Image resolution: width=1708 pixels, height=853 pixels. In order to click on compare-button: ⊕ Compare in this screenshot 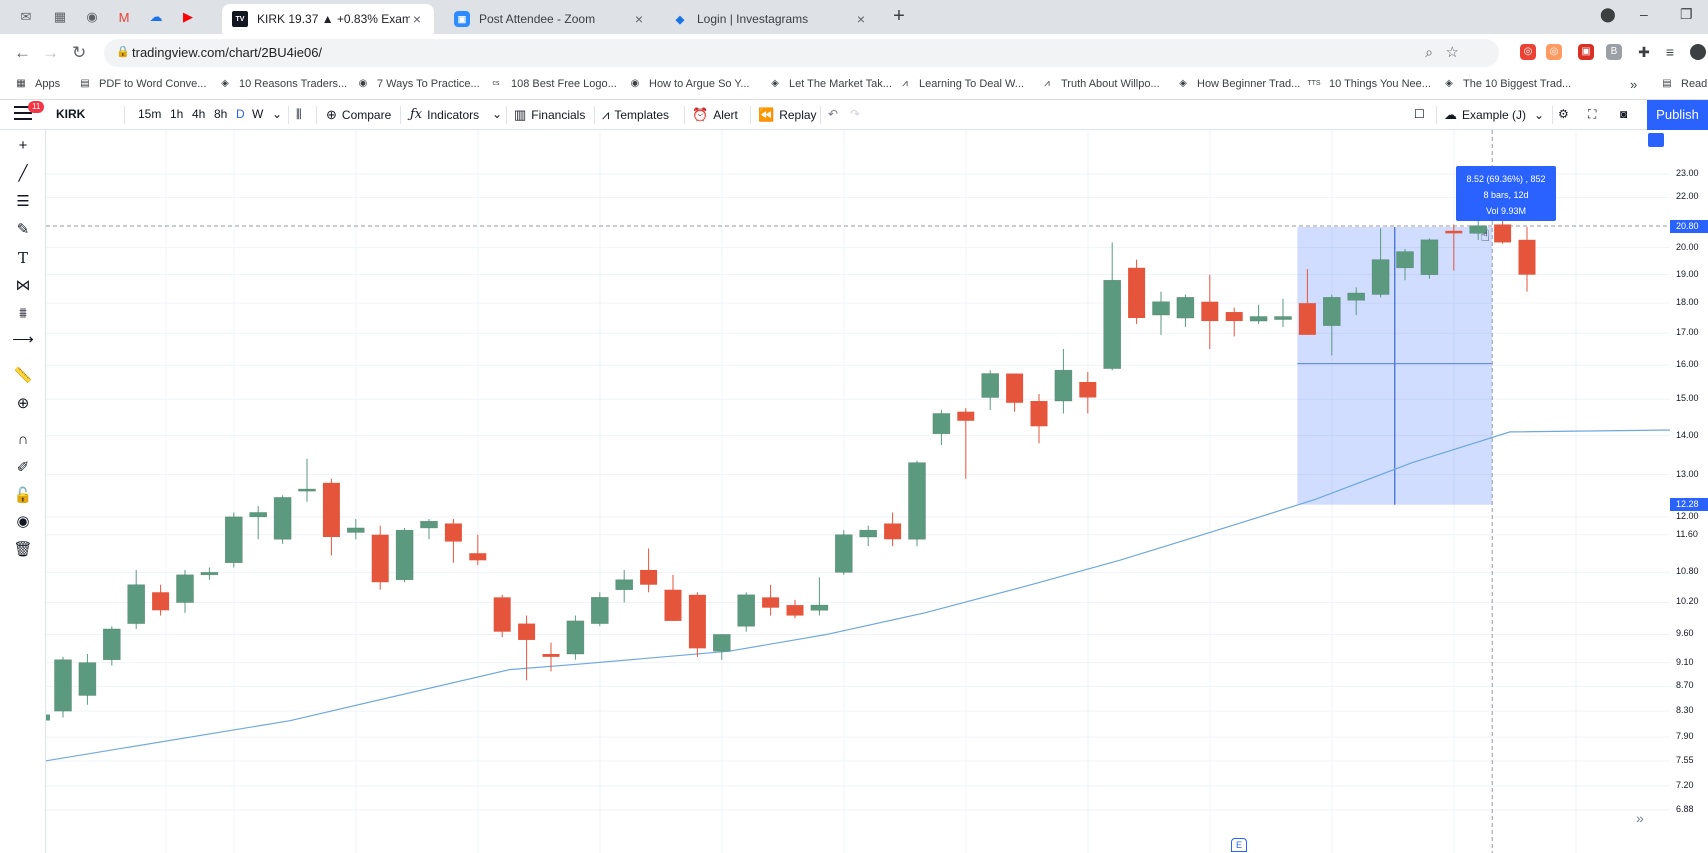, I will do `click(358, 115)`.